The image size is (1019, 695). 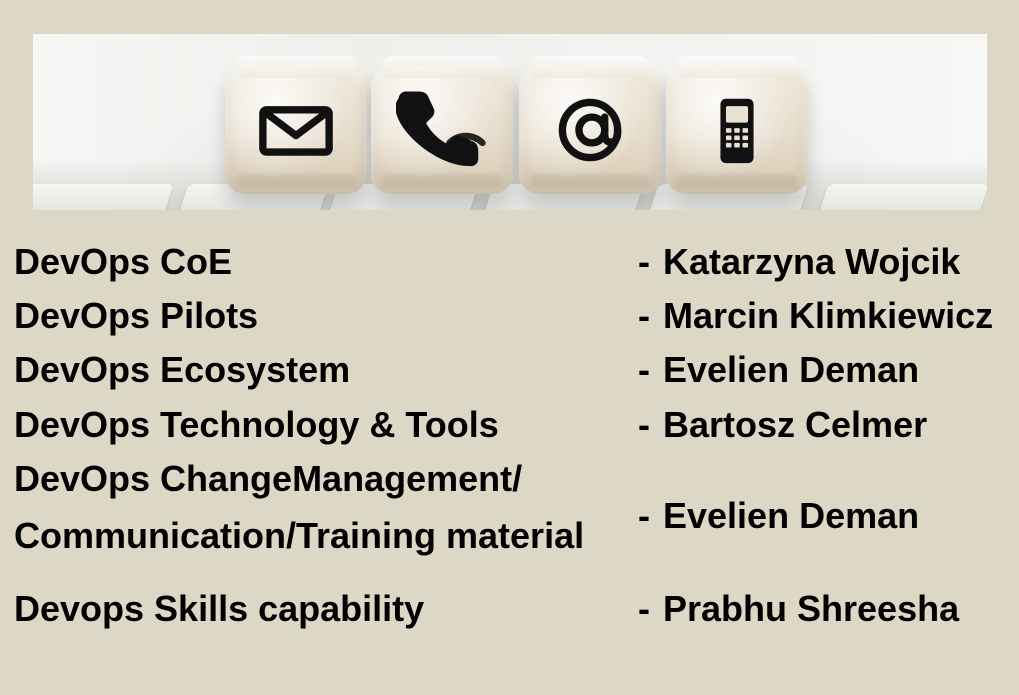 What do you see at coordinates (123, 261) in the screenshot?
I see `topic-label: DevOps CoE` at bounding box center [123, 261].